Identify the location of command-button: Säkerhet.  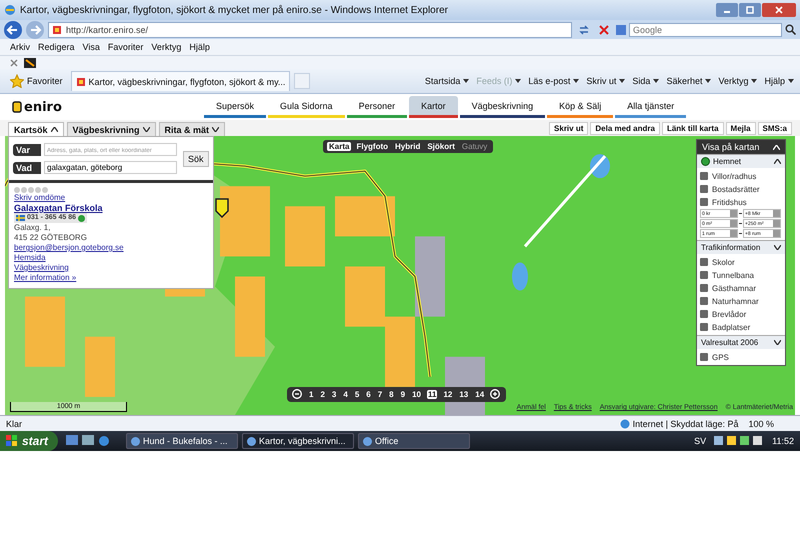
(689, 81).